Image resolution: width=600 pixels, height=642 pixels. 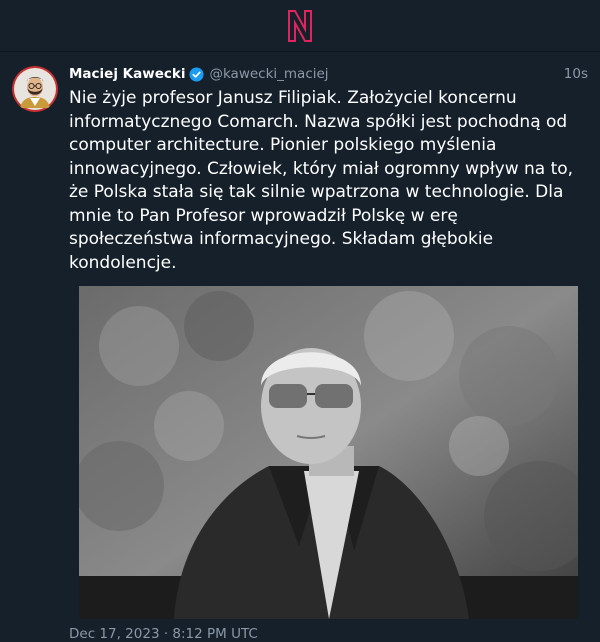 I want to click on avatar, so click(x=35, y=89).